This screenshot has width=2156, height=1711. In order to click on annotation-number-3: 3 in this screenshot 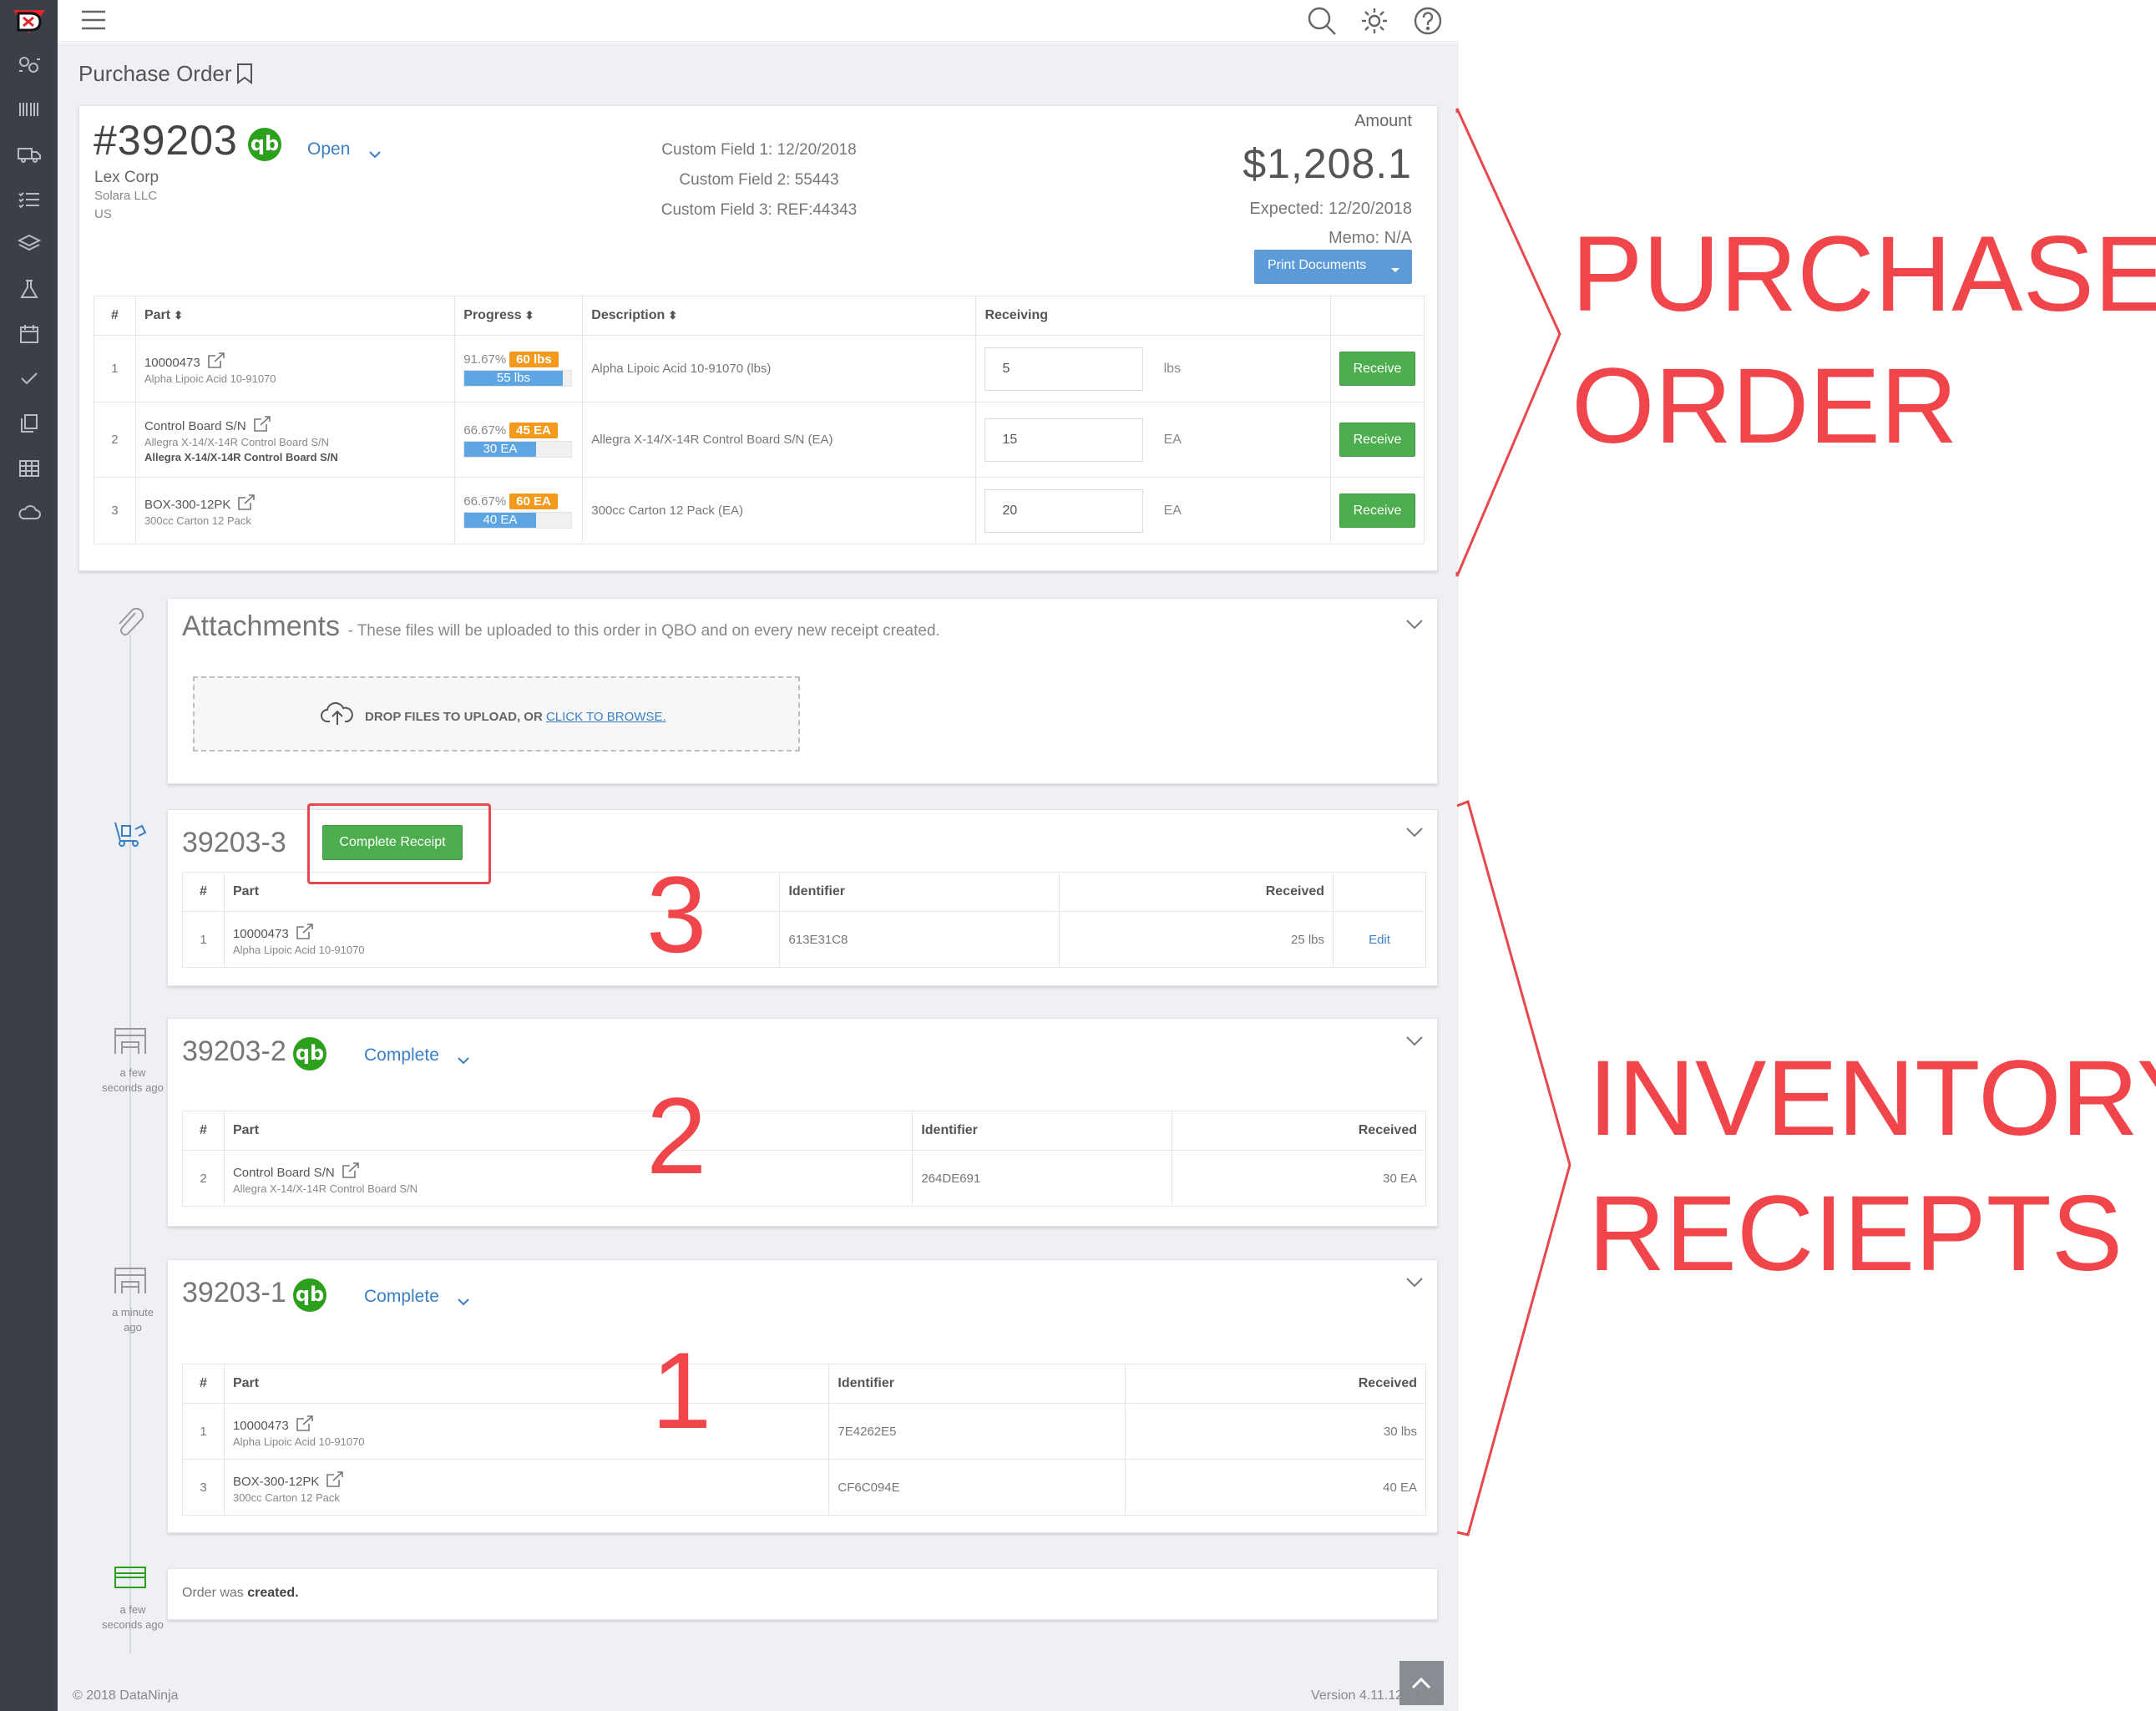, I will do `click(676, 914)`.